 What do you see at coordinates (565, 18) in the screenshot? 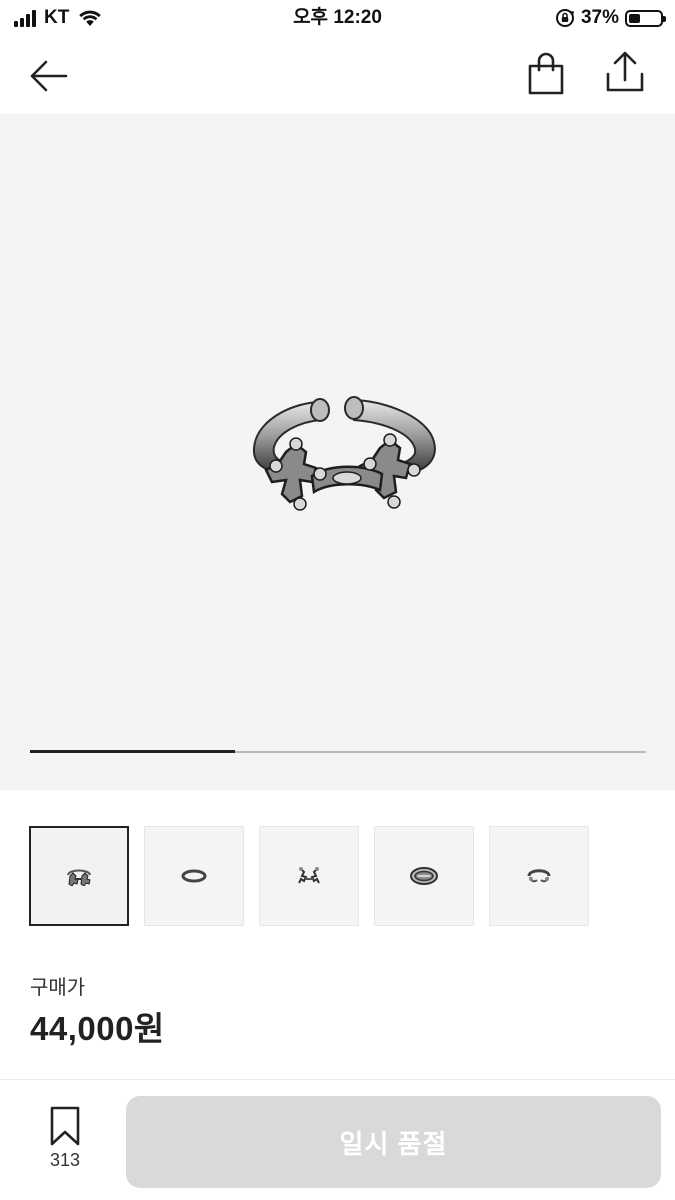
I see `rotation-lock-icon` at bounding box center [565, 18].